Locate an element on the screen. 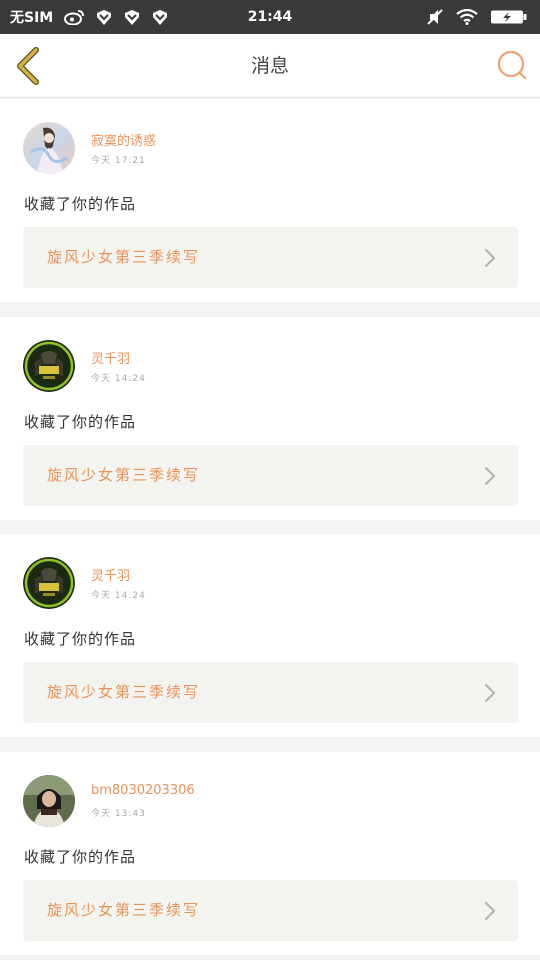 This screenshot has height=960, width=540. search-button is located at coordinates (512, 65).